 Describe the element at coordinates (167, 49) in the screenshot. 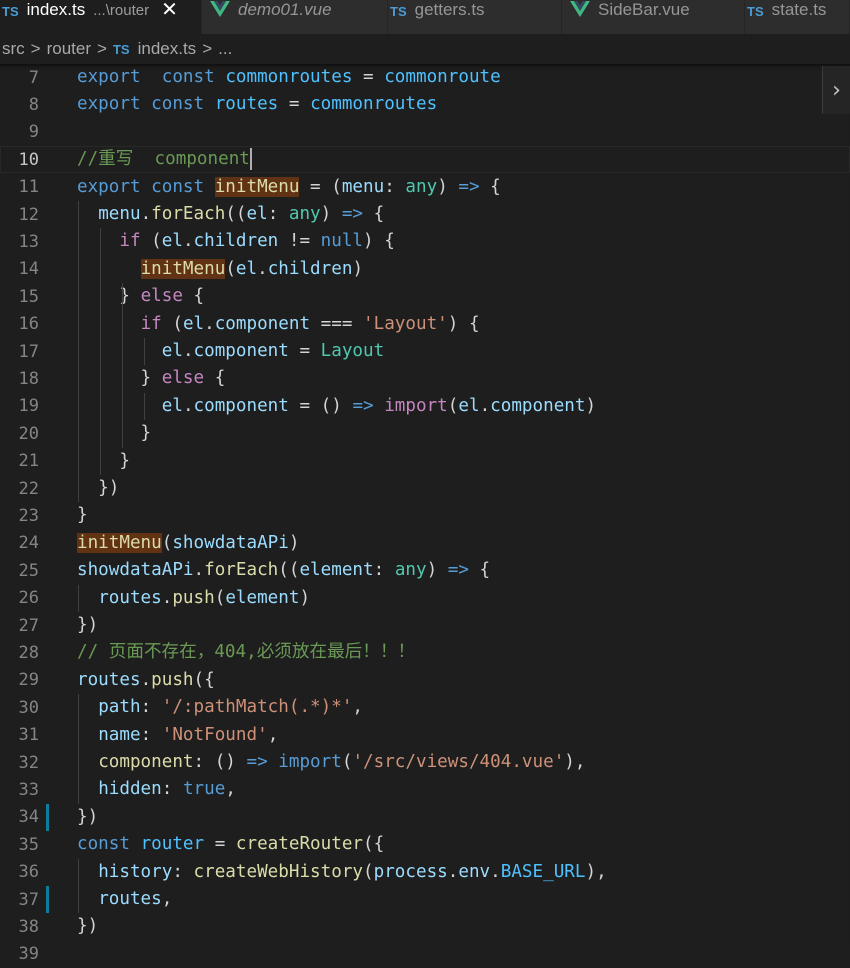

I see `breadcrumb-item: index.ts` at that location.